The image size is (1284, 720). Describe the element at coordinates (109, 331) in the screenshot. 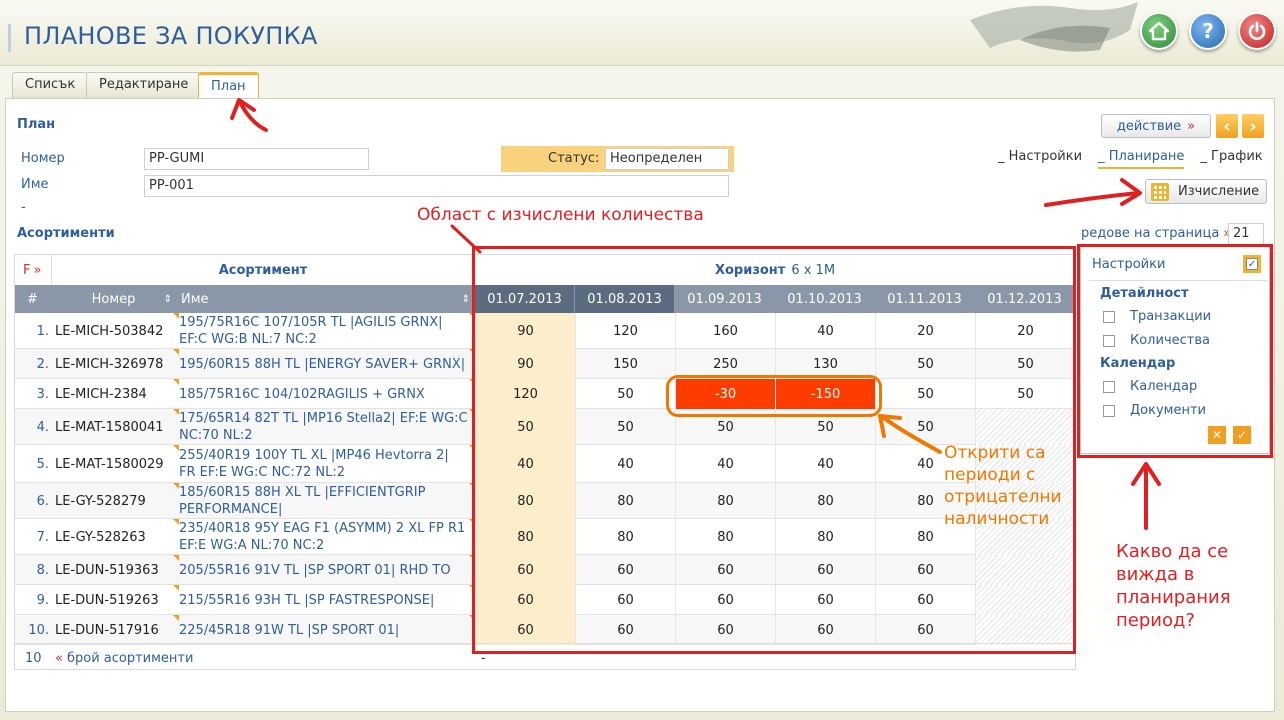

I see `row-number: LE-MICH-503842` at that location.